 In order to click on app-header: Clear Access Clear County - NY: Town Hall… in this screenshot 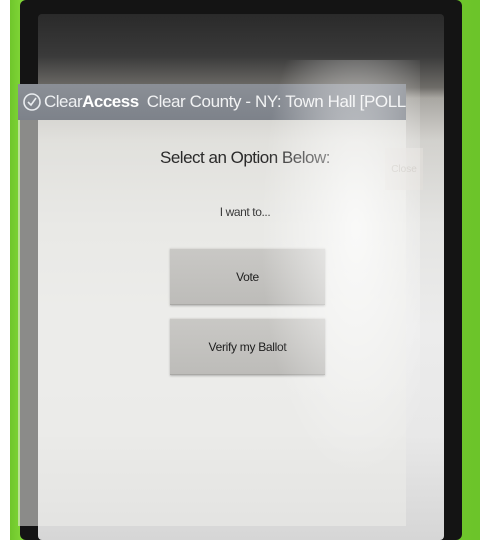, I will do `click(212, 102)`.